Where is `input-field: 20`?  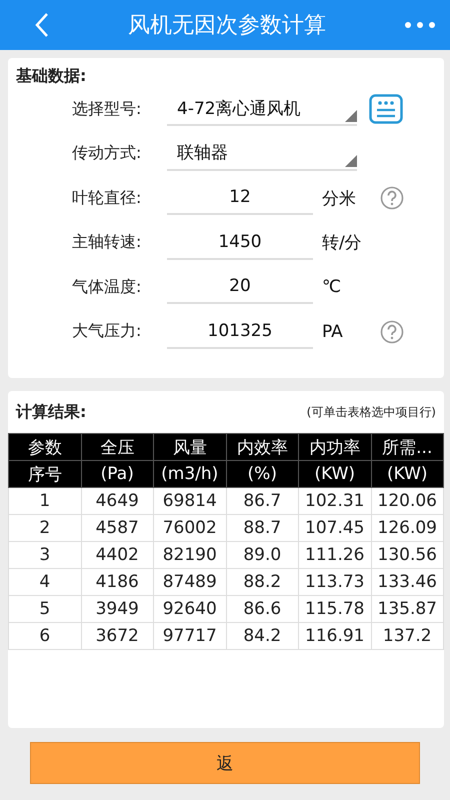 input-field: 20 is located at coordinates (240, 287).